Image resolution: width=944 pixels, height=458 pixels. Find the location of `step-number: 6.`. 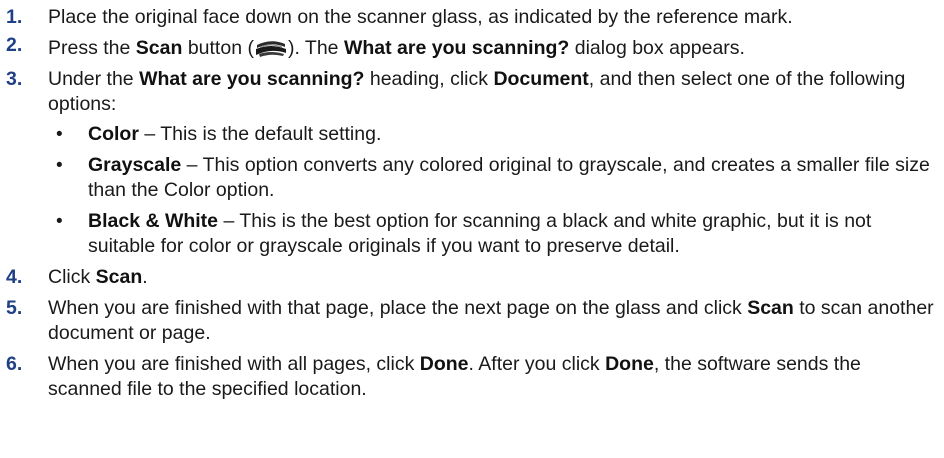

step-number: 6. is located at coordinates (14, 364).